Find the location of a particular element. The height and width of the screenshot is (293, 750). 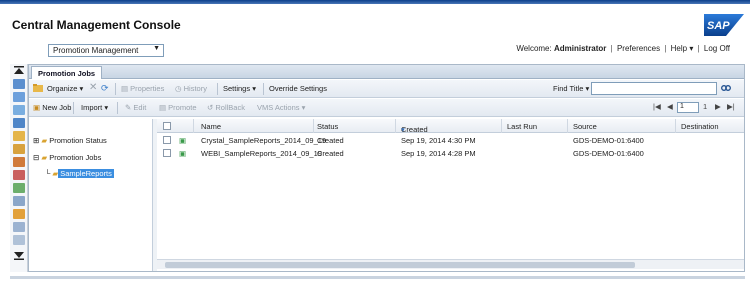

history-button: ◷ History is located at coordinates (191, 88).